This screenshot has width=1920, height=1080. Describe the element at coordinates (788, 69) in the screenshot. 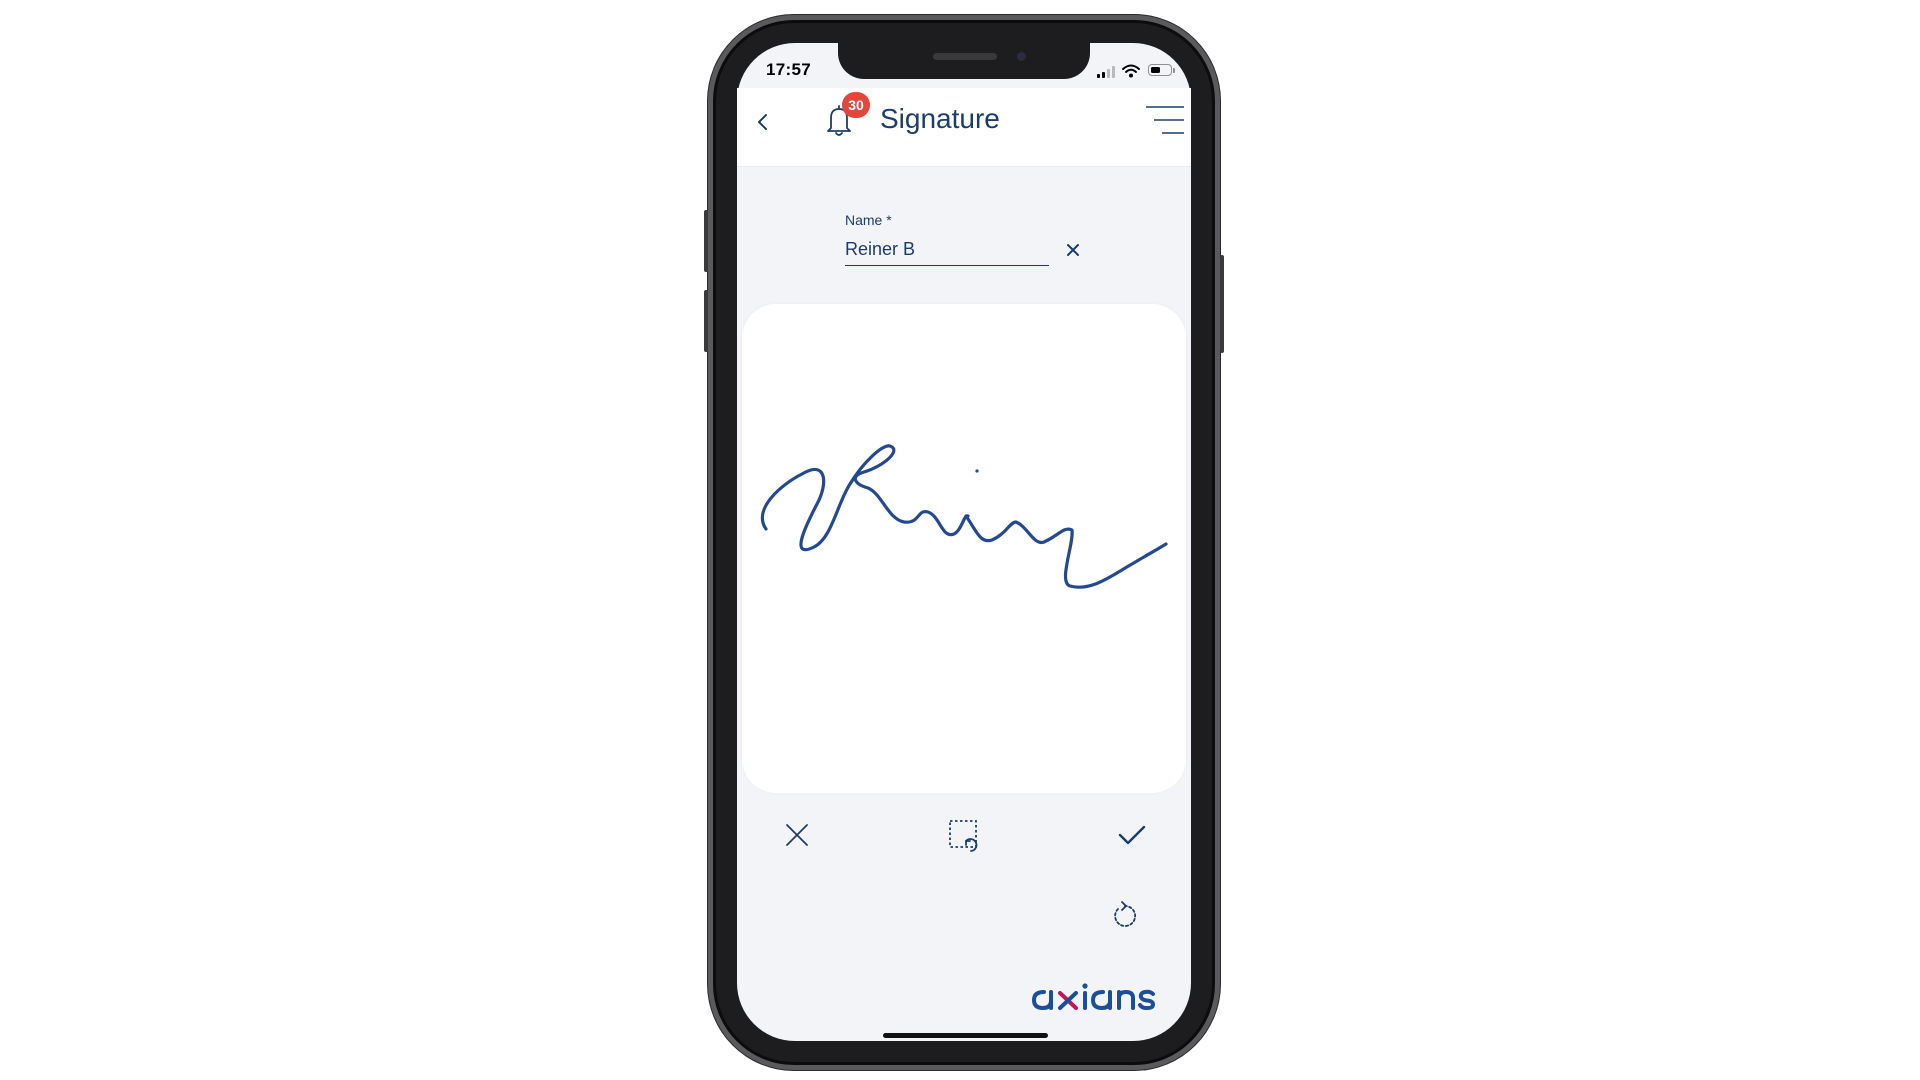

I see `status-time: 17:57` at that location.